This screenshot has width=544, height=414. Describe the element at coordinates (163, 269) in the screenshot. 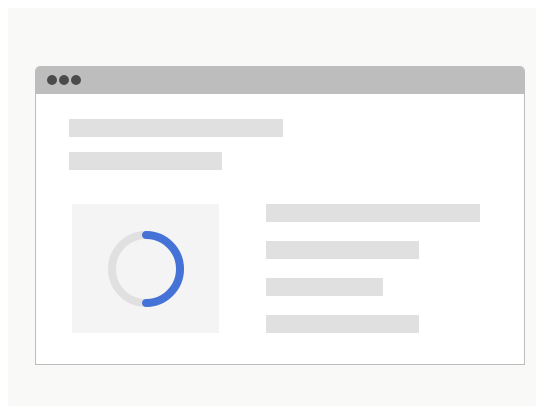

I see `spinner-progress-arc` at that location.